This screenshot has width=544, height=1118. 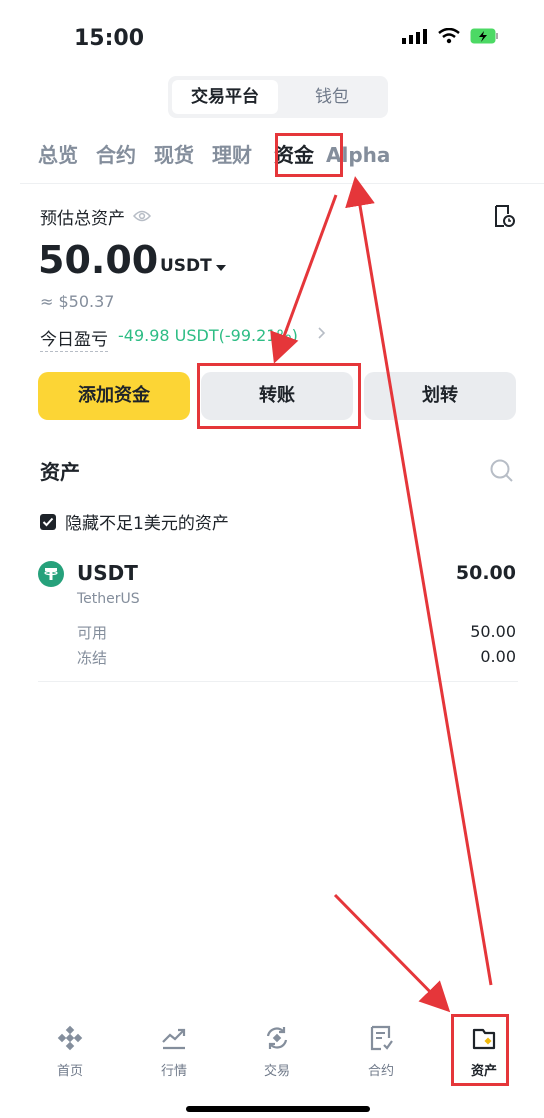 What do you see at coordinates (174, 1038) in the screenshot?
I see `markets-icon` at bounding box center [174, 1038].